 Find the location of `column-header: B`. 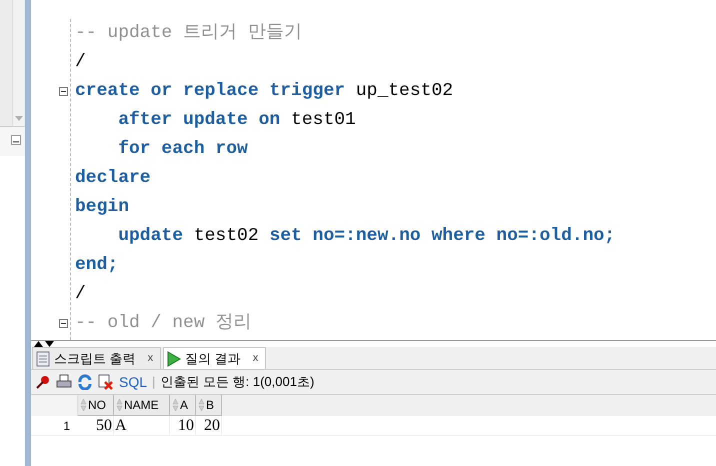

column-header: B is located at coordinates (209, 405).